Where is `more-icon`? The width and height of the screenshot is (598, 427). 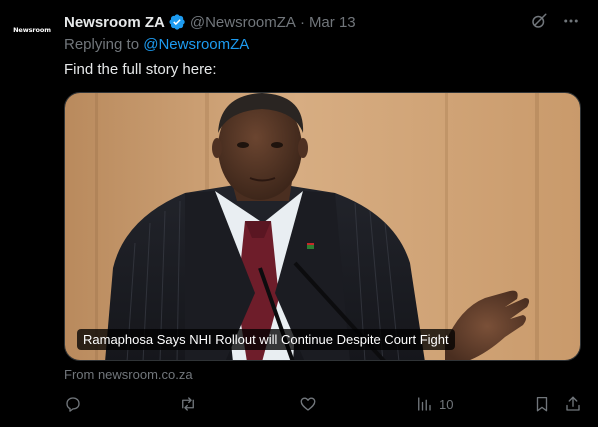 more-icon is located at coordinates (571, 21).